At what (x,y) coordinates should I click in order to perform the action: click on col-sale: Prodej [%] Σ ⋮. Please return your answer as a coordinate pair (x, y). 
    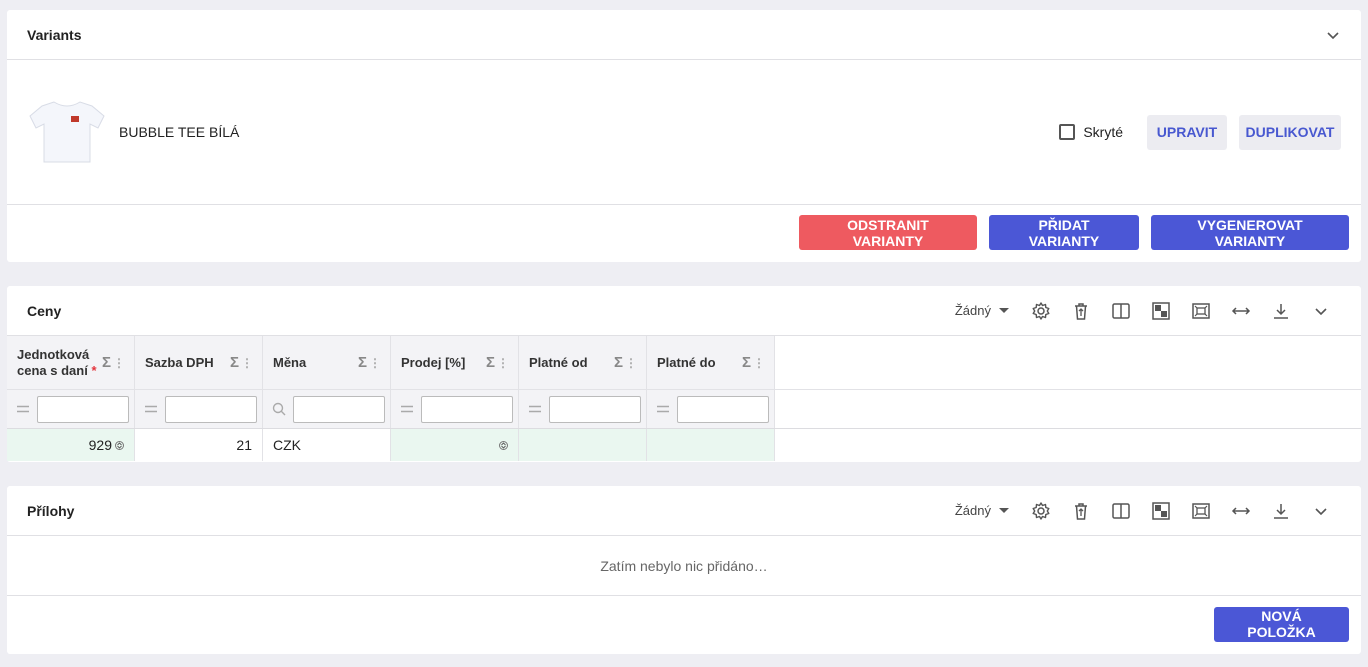
    Looking at the image, I should click on (455, 362).